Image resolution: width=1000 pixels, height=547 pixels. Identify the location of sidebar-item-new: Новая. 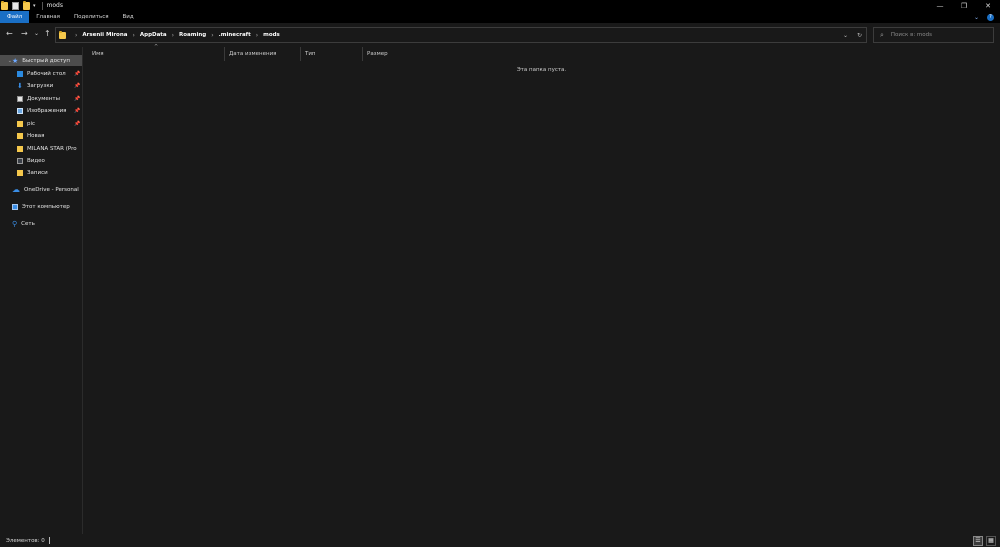
(41, 135).